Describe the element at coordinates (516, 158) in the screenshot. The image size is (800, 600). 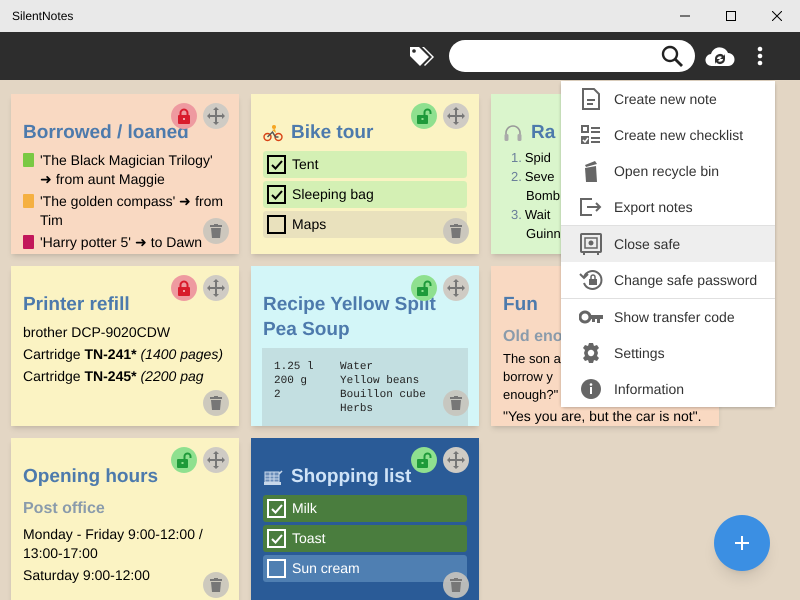
I see `list-number: 1.` at that location.